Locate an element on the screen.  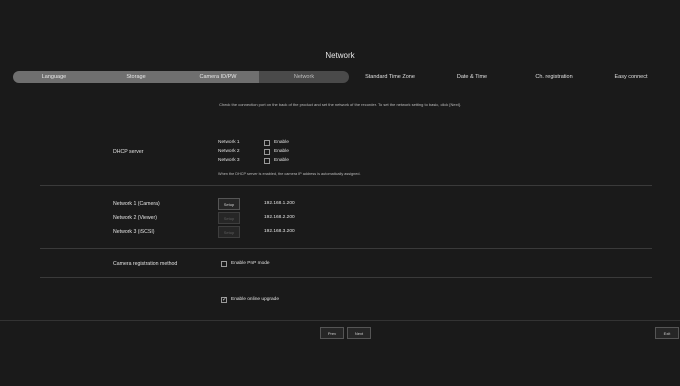
exit-button: Exit is located at coordinates (667, 333).